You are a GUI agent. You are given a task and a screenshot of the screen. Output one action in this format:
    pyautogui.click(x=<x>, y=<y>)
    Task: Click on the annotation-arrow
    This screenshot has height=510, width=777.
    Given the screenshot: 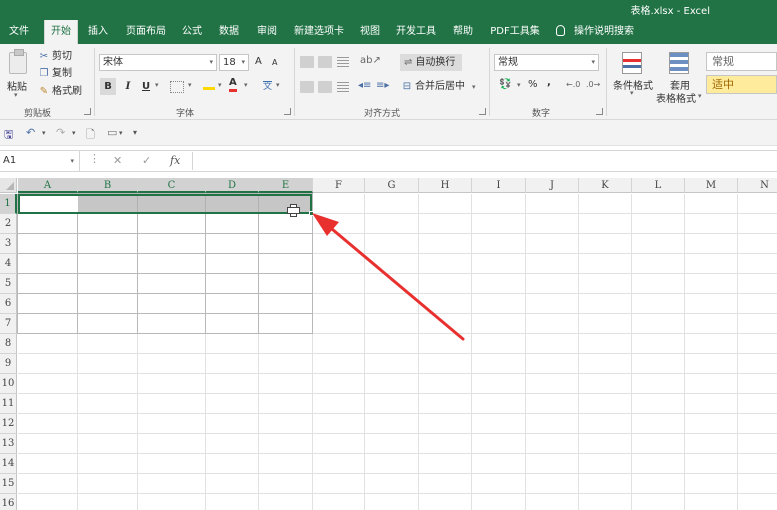 What is the action you would take?
    pyautogui.click(x=388, y=277)
    